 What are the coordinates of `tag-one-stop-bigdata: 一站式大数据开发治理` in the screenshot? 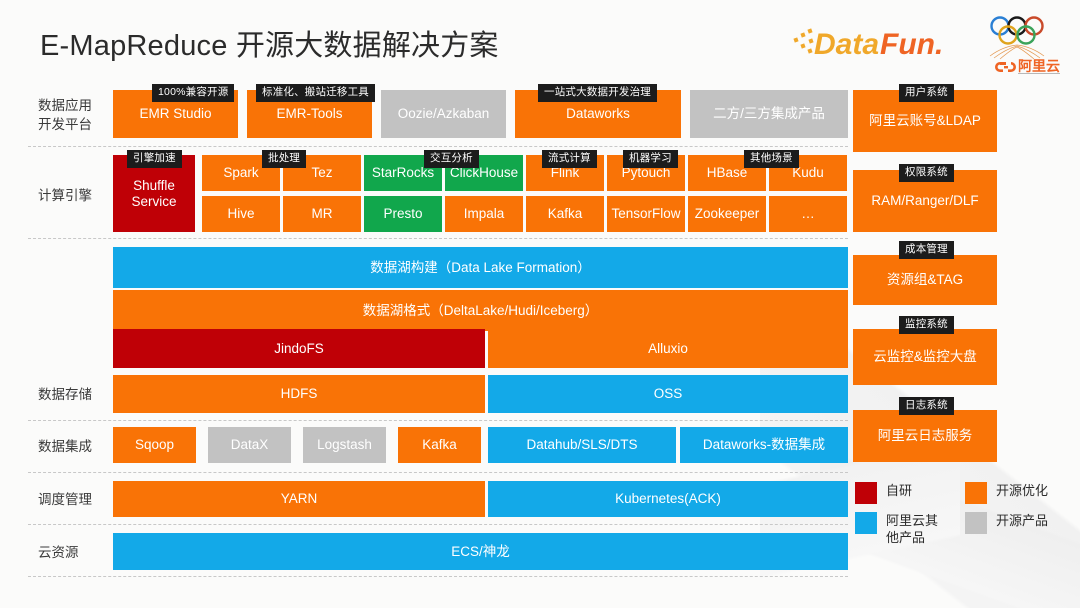 It's located at (597, 93).